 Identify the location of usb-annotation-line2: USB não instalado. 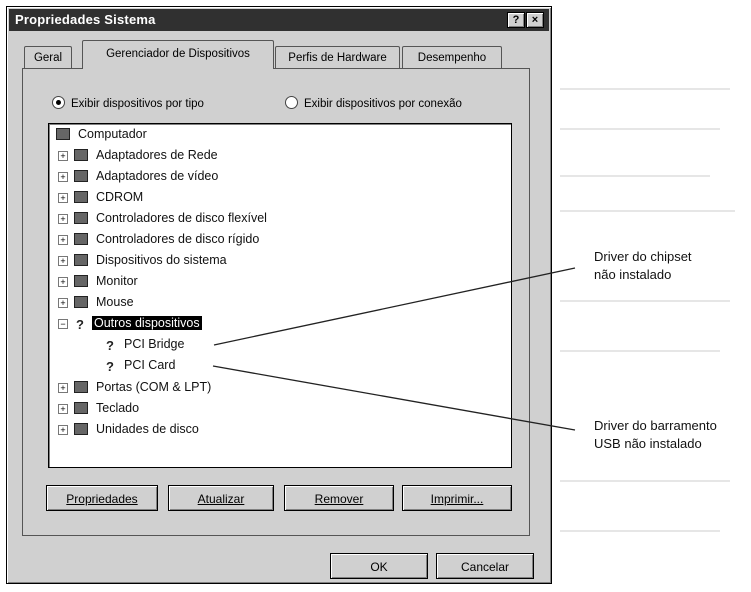
(648, 443).